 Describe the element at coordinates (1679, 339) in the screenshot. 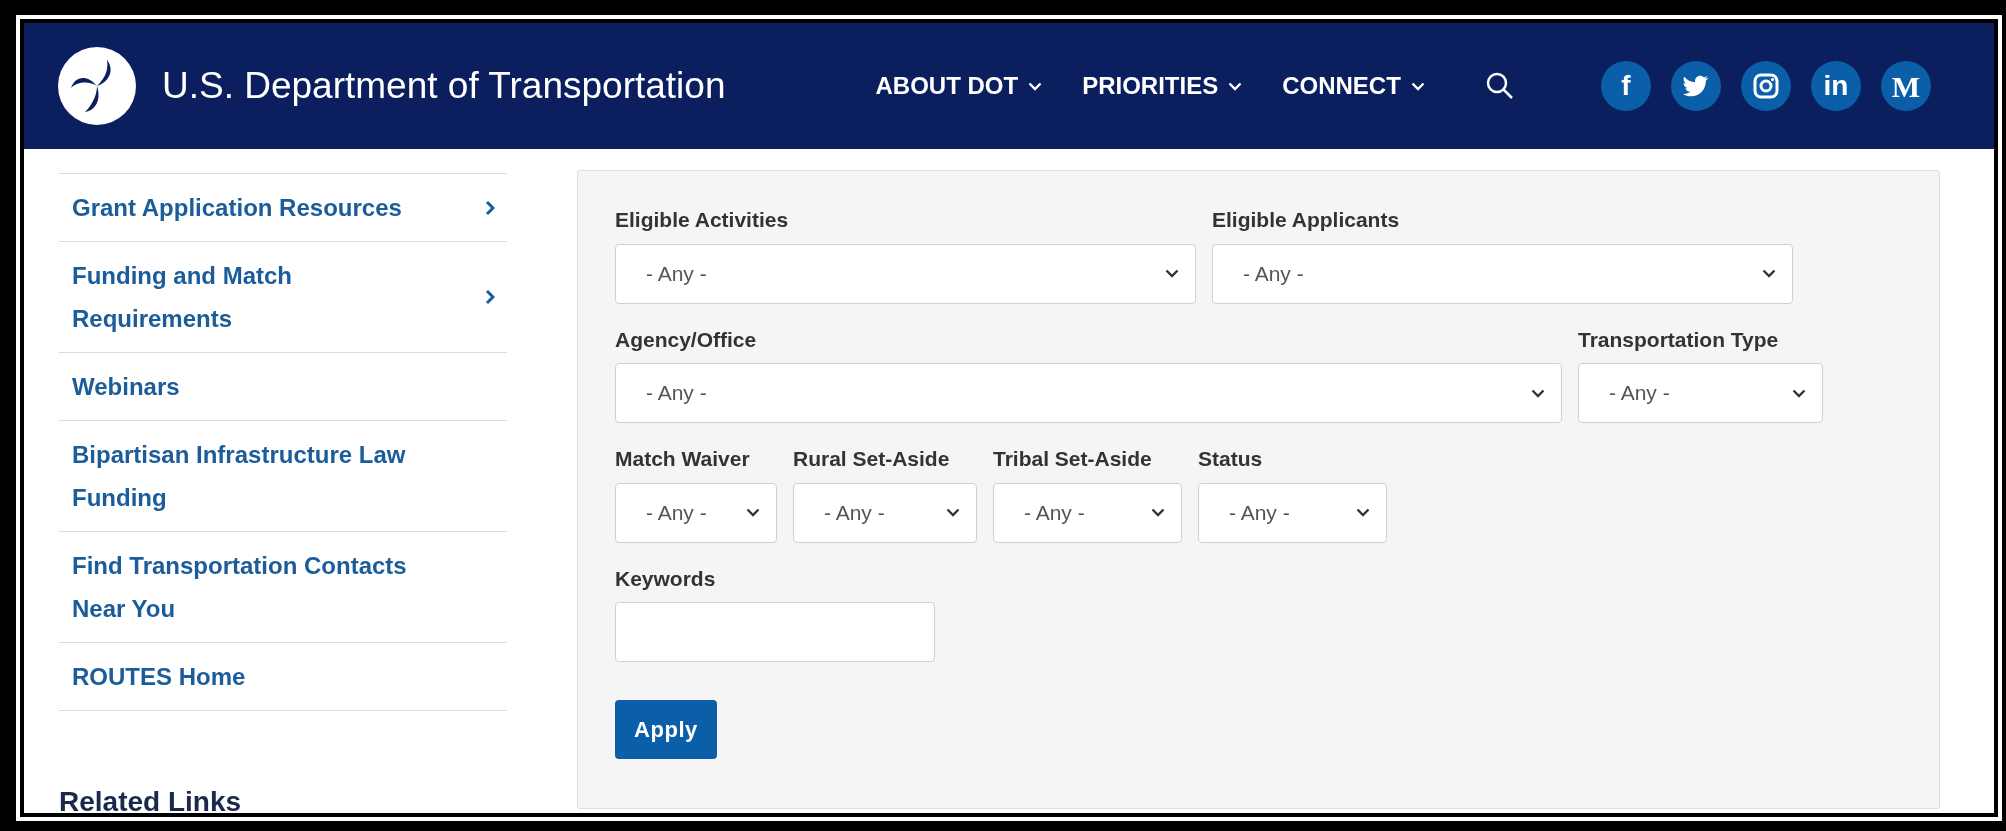

I see `field-label: Transportation Type` at that location.